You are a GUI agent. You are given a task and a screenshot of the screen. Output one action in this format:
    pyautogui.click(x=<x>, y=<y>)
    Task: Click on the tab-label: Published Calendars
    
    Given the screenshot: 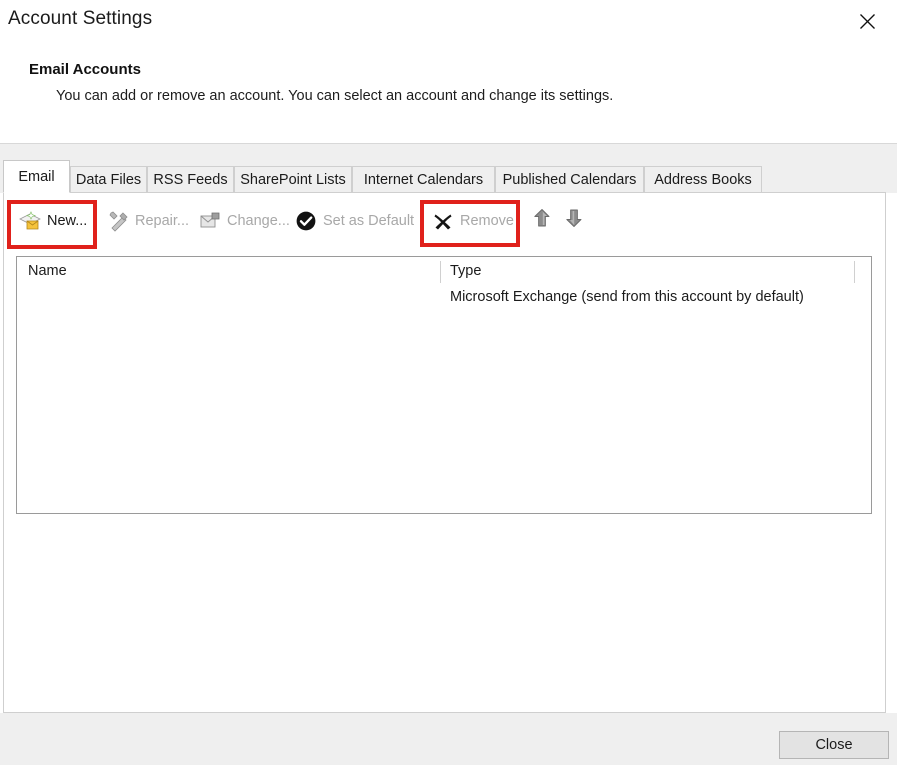 What is the action you would take?
    pyautogui.click(x=569, y=180)
    